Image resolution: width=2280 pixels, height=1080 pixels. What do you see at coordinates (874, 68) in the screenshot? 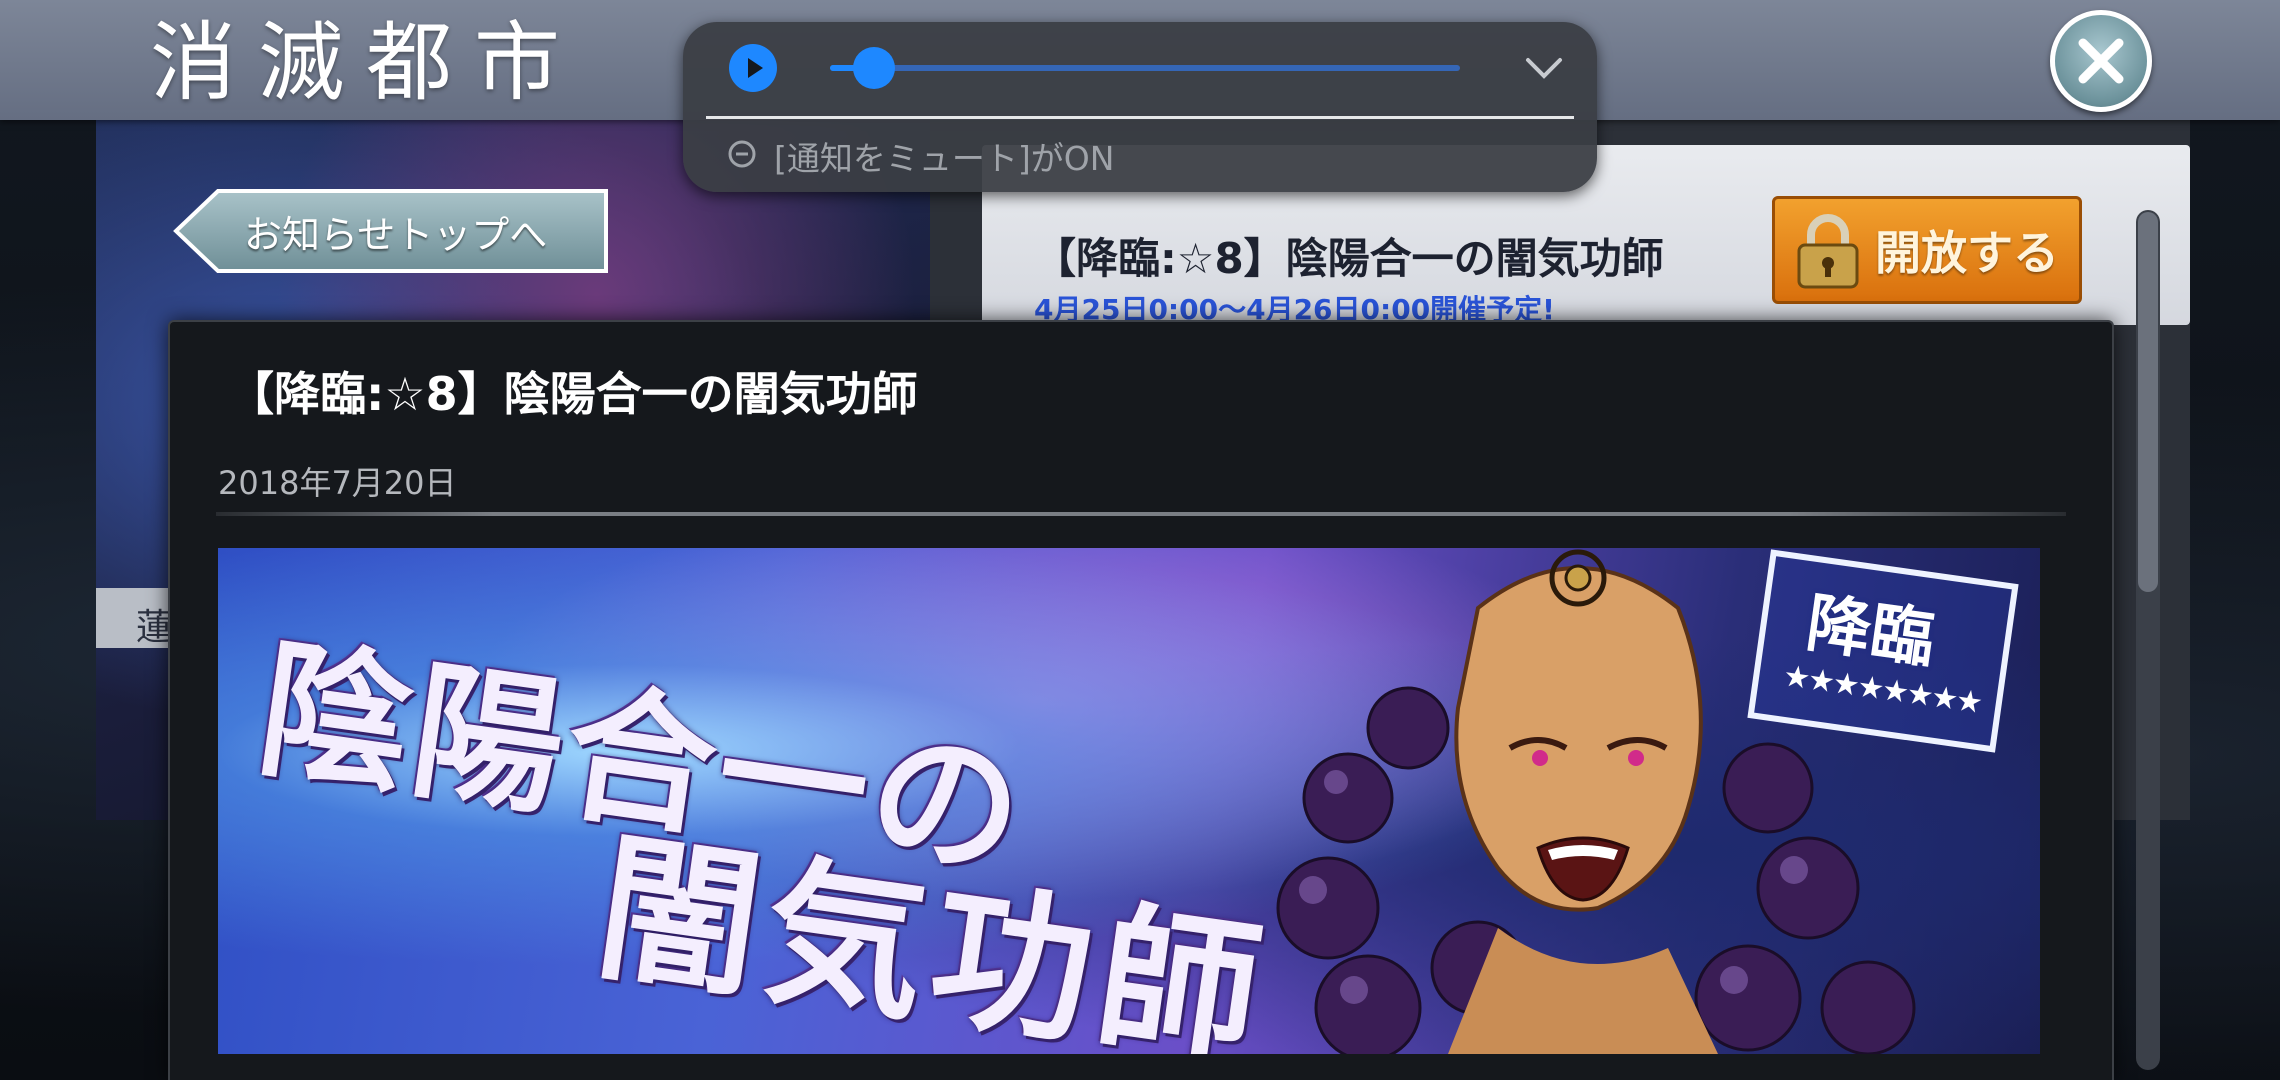
I see `seek-thumb` at bounding box center [874, 68].